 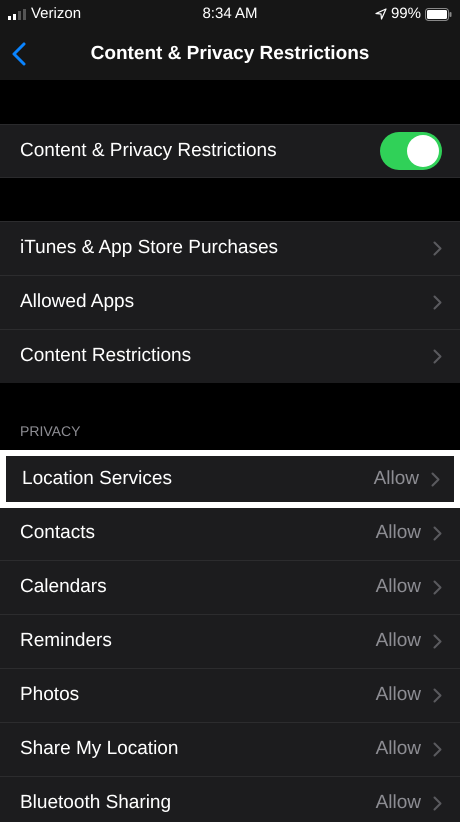 What do you see at coordinates (230, 695) in the screenshot?
I see `list-row: Photos Allow` at bounding box center [230, 695].